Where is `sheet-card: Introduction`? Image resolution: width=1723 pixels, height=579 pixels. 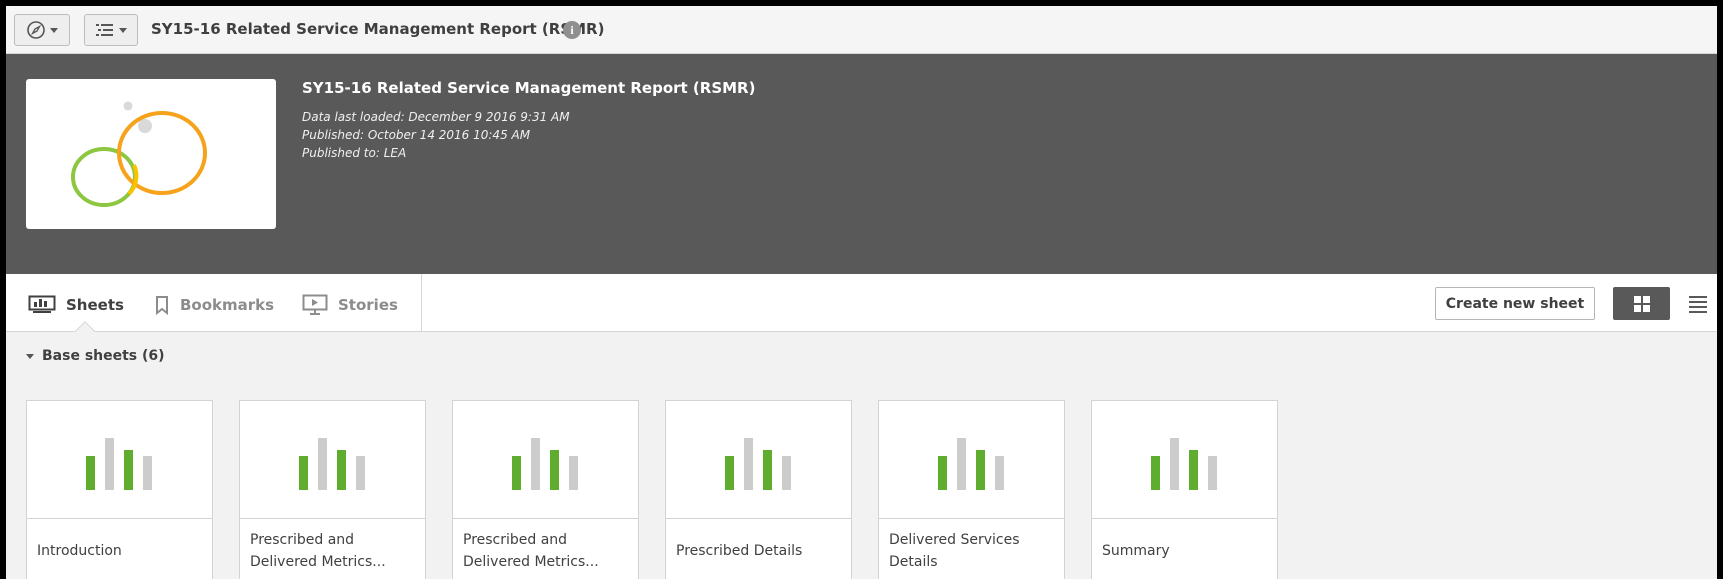 sheet-card: Introduction is located at coordinates (119, 489).